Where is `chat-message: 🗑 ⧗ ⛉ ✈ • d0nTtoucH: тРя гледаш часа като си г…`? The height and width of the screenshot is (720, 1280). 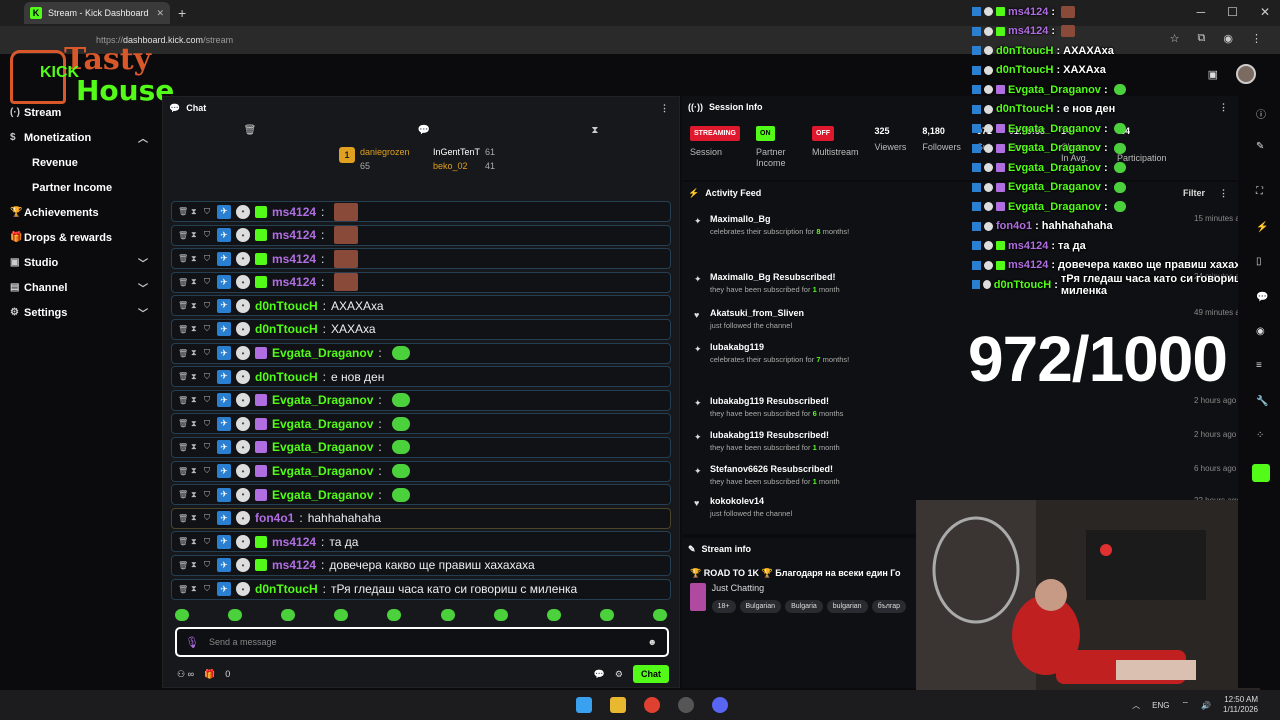 chat-message: 🗑 ⧗ ⛉ ✈ • d0nTtoucH: тРя гледаш часа като си г… is located at coordinates (421, 589).